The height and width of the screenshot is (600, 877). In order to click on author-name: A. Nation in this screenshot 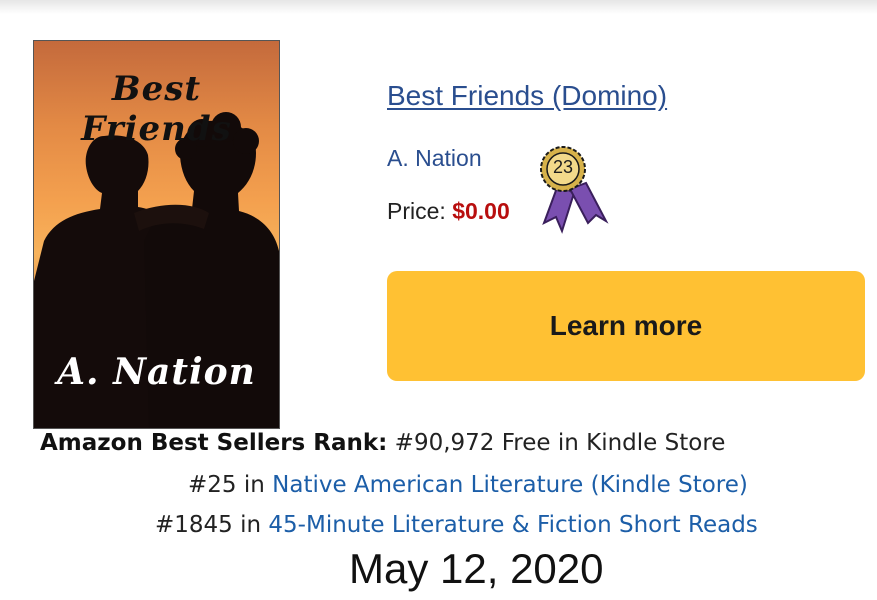, I will do `click(434, 158)`.